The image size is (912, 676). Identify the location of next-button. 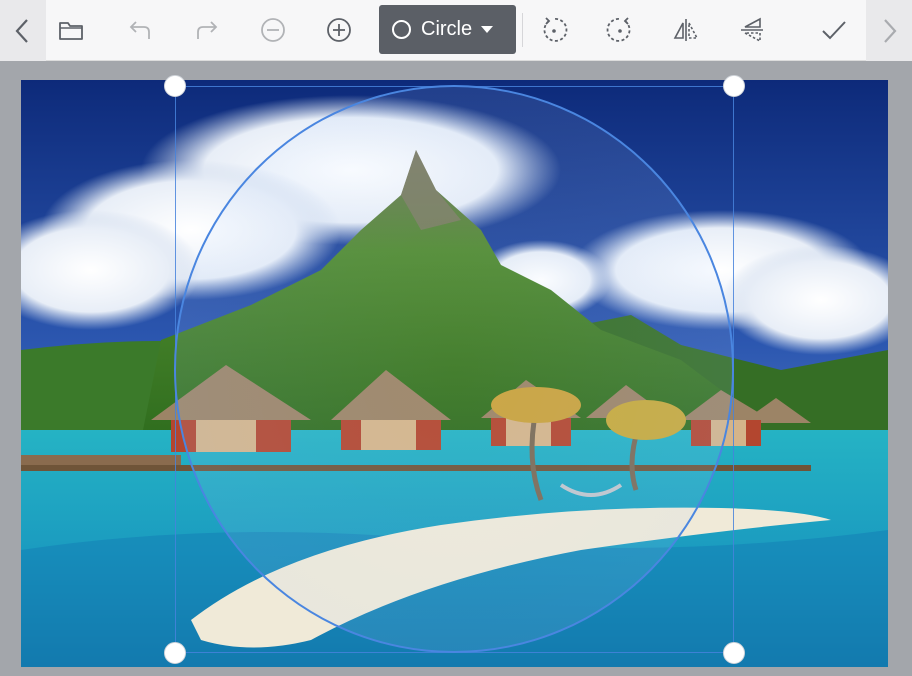
(889, 30).